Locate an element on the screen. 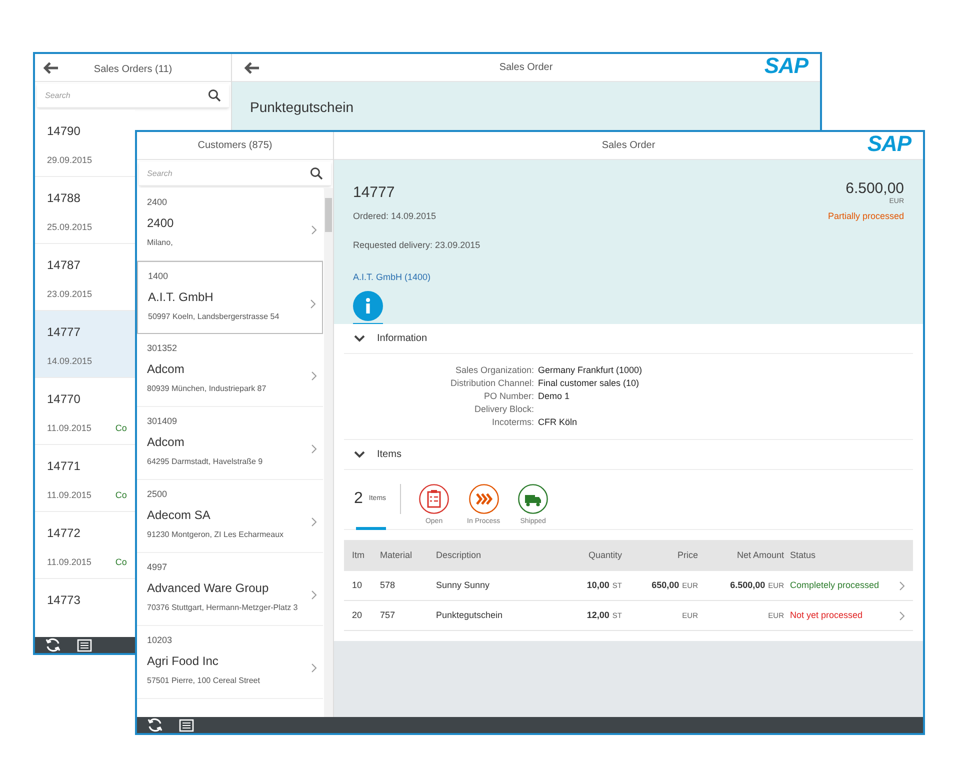 The height and width of the screenshot is (760, 964). field-label: Delivery Block: is located at coordinates (503, 409).